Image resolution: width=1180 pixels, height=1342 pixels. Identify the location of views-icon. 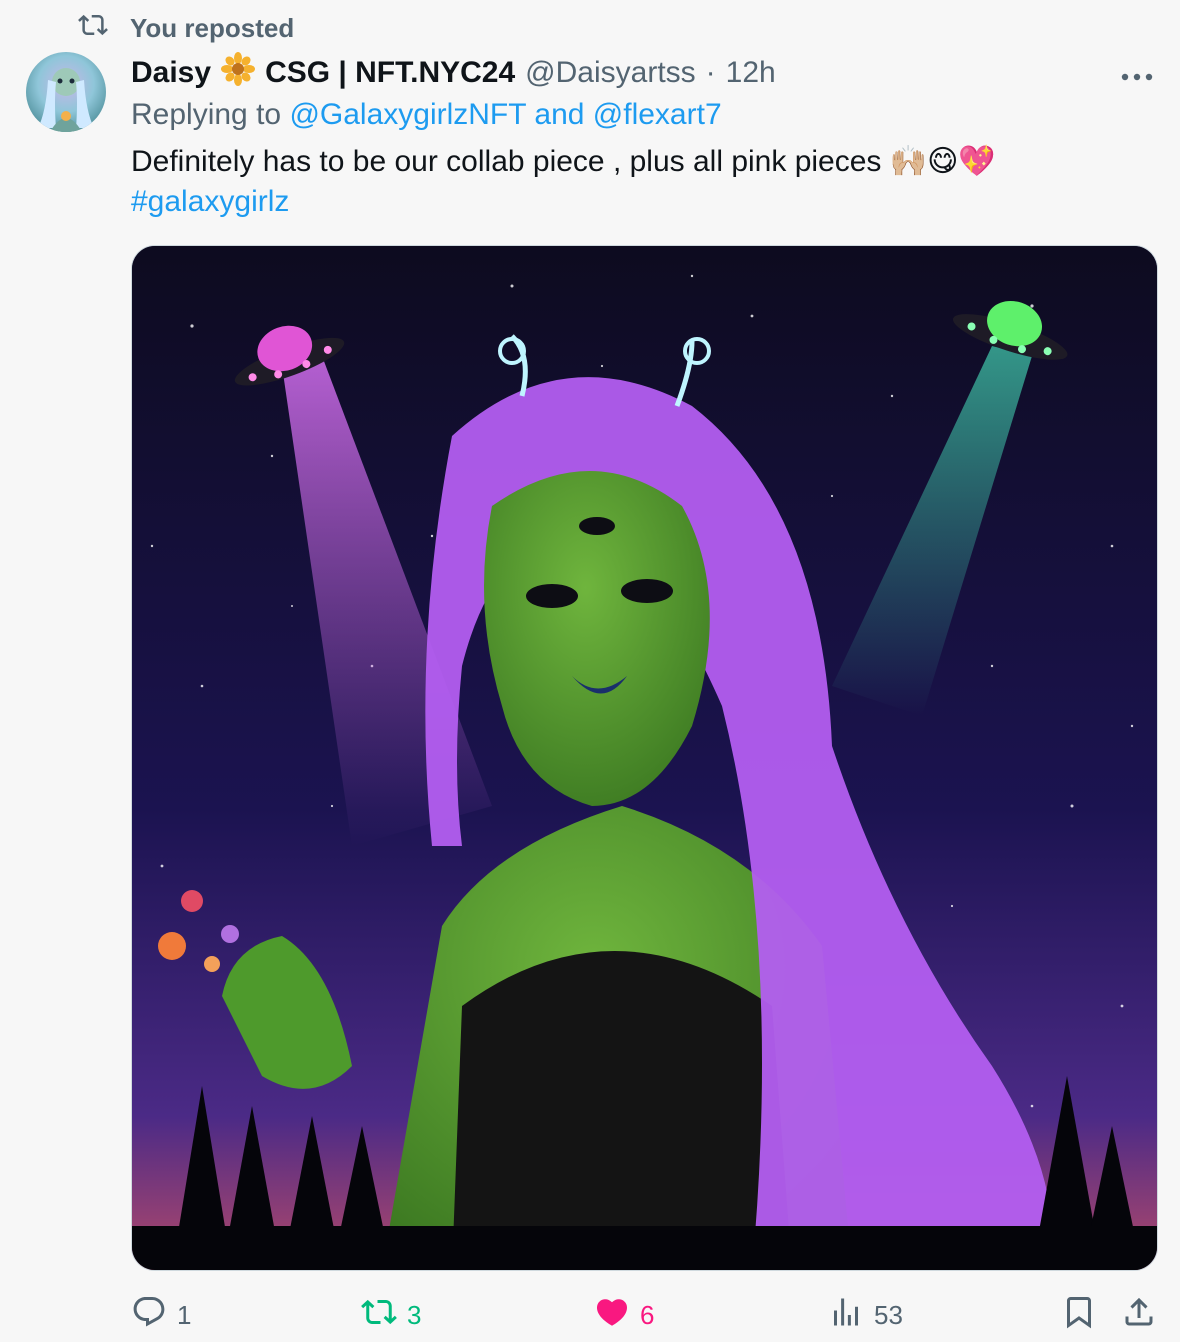
(846, 1315).